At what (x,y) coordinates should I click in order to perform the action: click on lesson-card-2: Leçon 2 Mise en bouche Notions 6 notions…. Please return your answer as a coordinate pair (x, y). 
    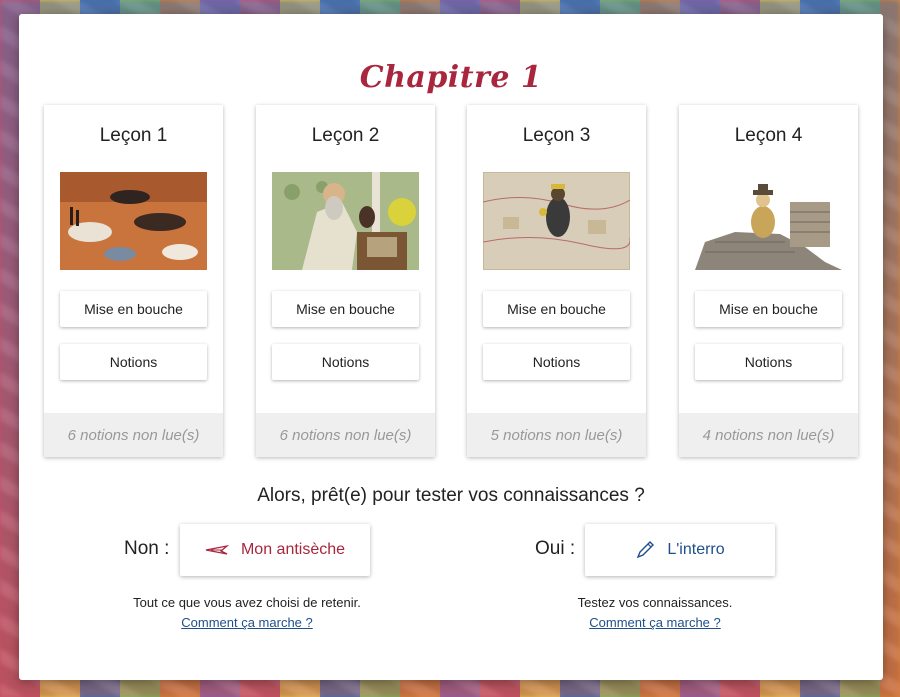
    Looking at the image, I should click on (345, 281).